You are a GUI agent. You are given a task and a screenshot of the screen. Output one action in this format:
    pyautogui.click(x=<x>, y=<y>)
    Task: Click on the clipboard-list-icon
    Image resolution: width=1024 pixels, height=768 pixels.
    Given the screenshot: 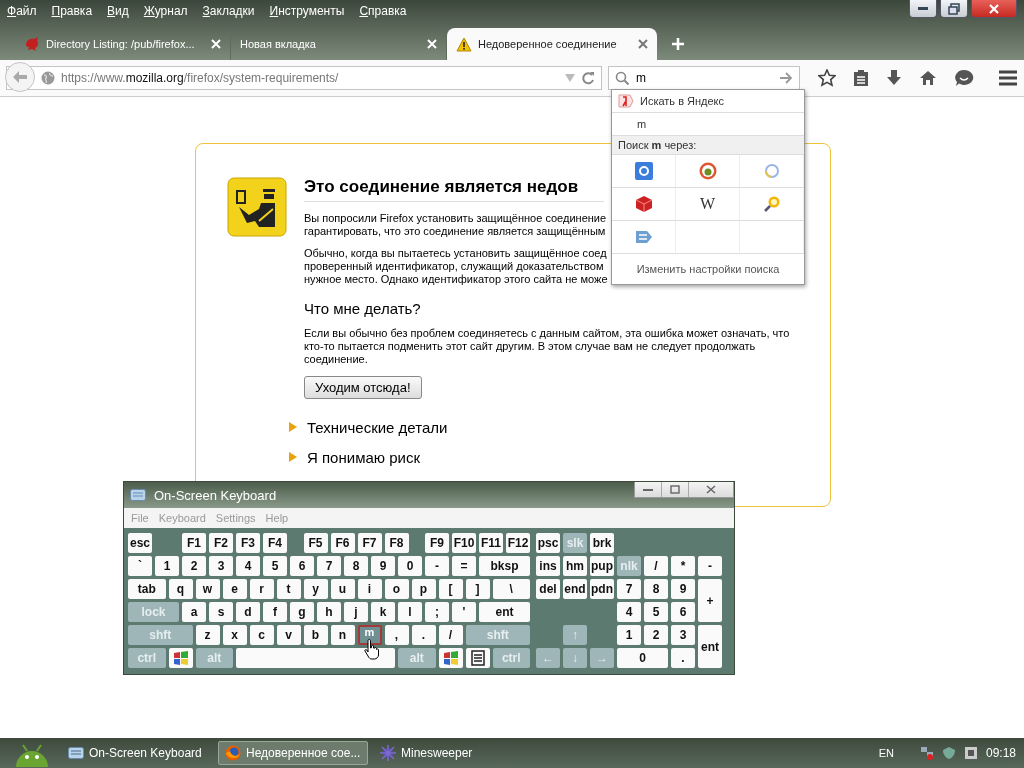 What is the action you would take?
    pyautogui.click(x=861, y=78)
    